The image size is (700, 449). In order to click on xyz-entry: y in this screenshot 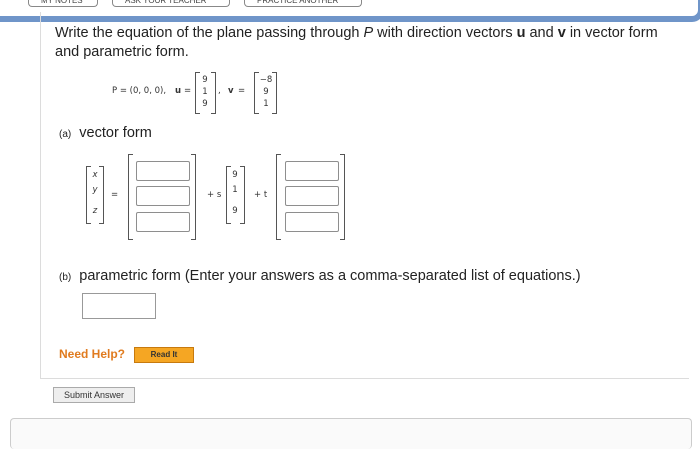, I will do `click(95, 190)`.